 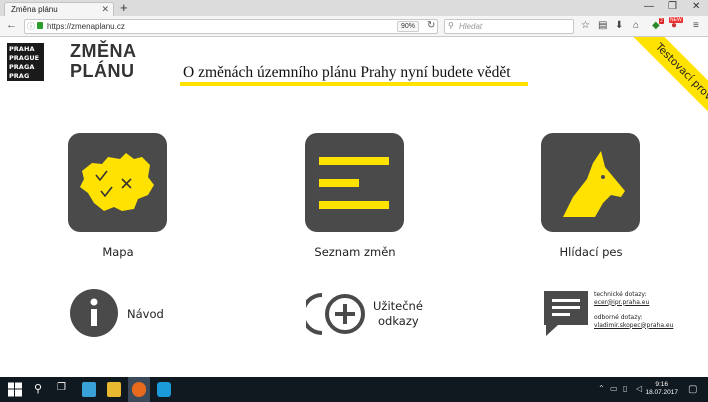 What do you see at coordinates (354, 389) in the screenshot?
I see `taskbar: ⚲ ❐ ⌃ ▭ ▯ ◁ 9:16 18.07.2017 ▢` at bounding box center [354, 389].